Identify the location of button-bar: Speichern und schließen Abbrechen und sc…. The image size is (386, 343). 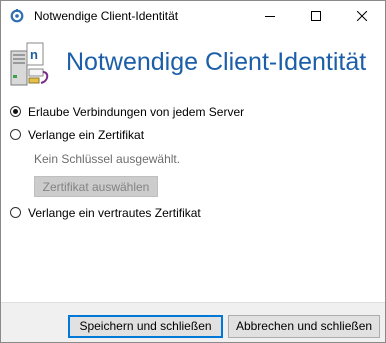
(193, 322).